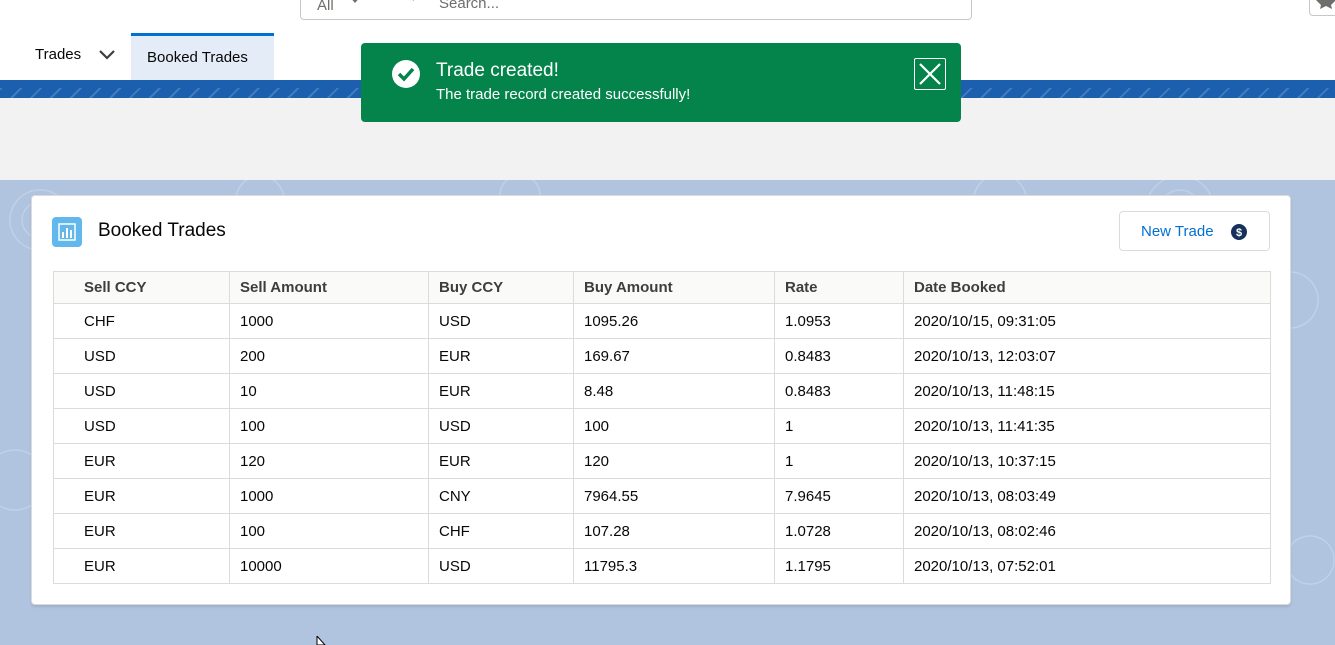 The width and height of the screenshot is (1335, 645). I want to click on cell-date-booked: 2020/10/15, 09:31:05, so click(1087, 321).